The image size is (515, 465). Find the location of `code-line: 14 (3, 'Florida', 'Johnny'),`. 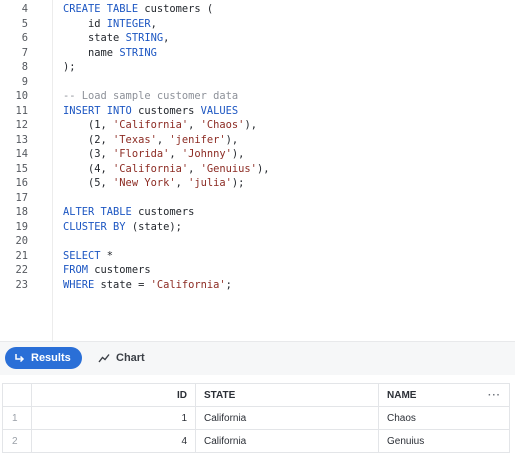

code-line: 14 (3, 'Florida', 'Johnny'), is located at coordinates (257, 154).